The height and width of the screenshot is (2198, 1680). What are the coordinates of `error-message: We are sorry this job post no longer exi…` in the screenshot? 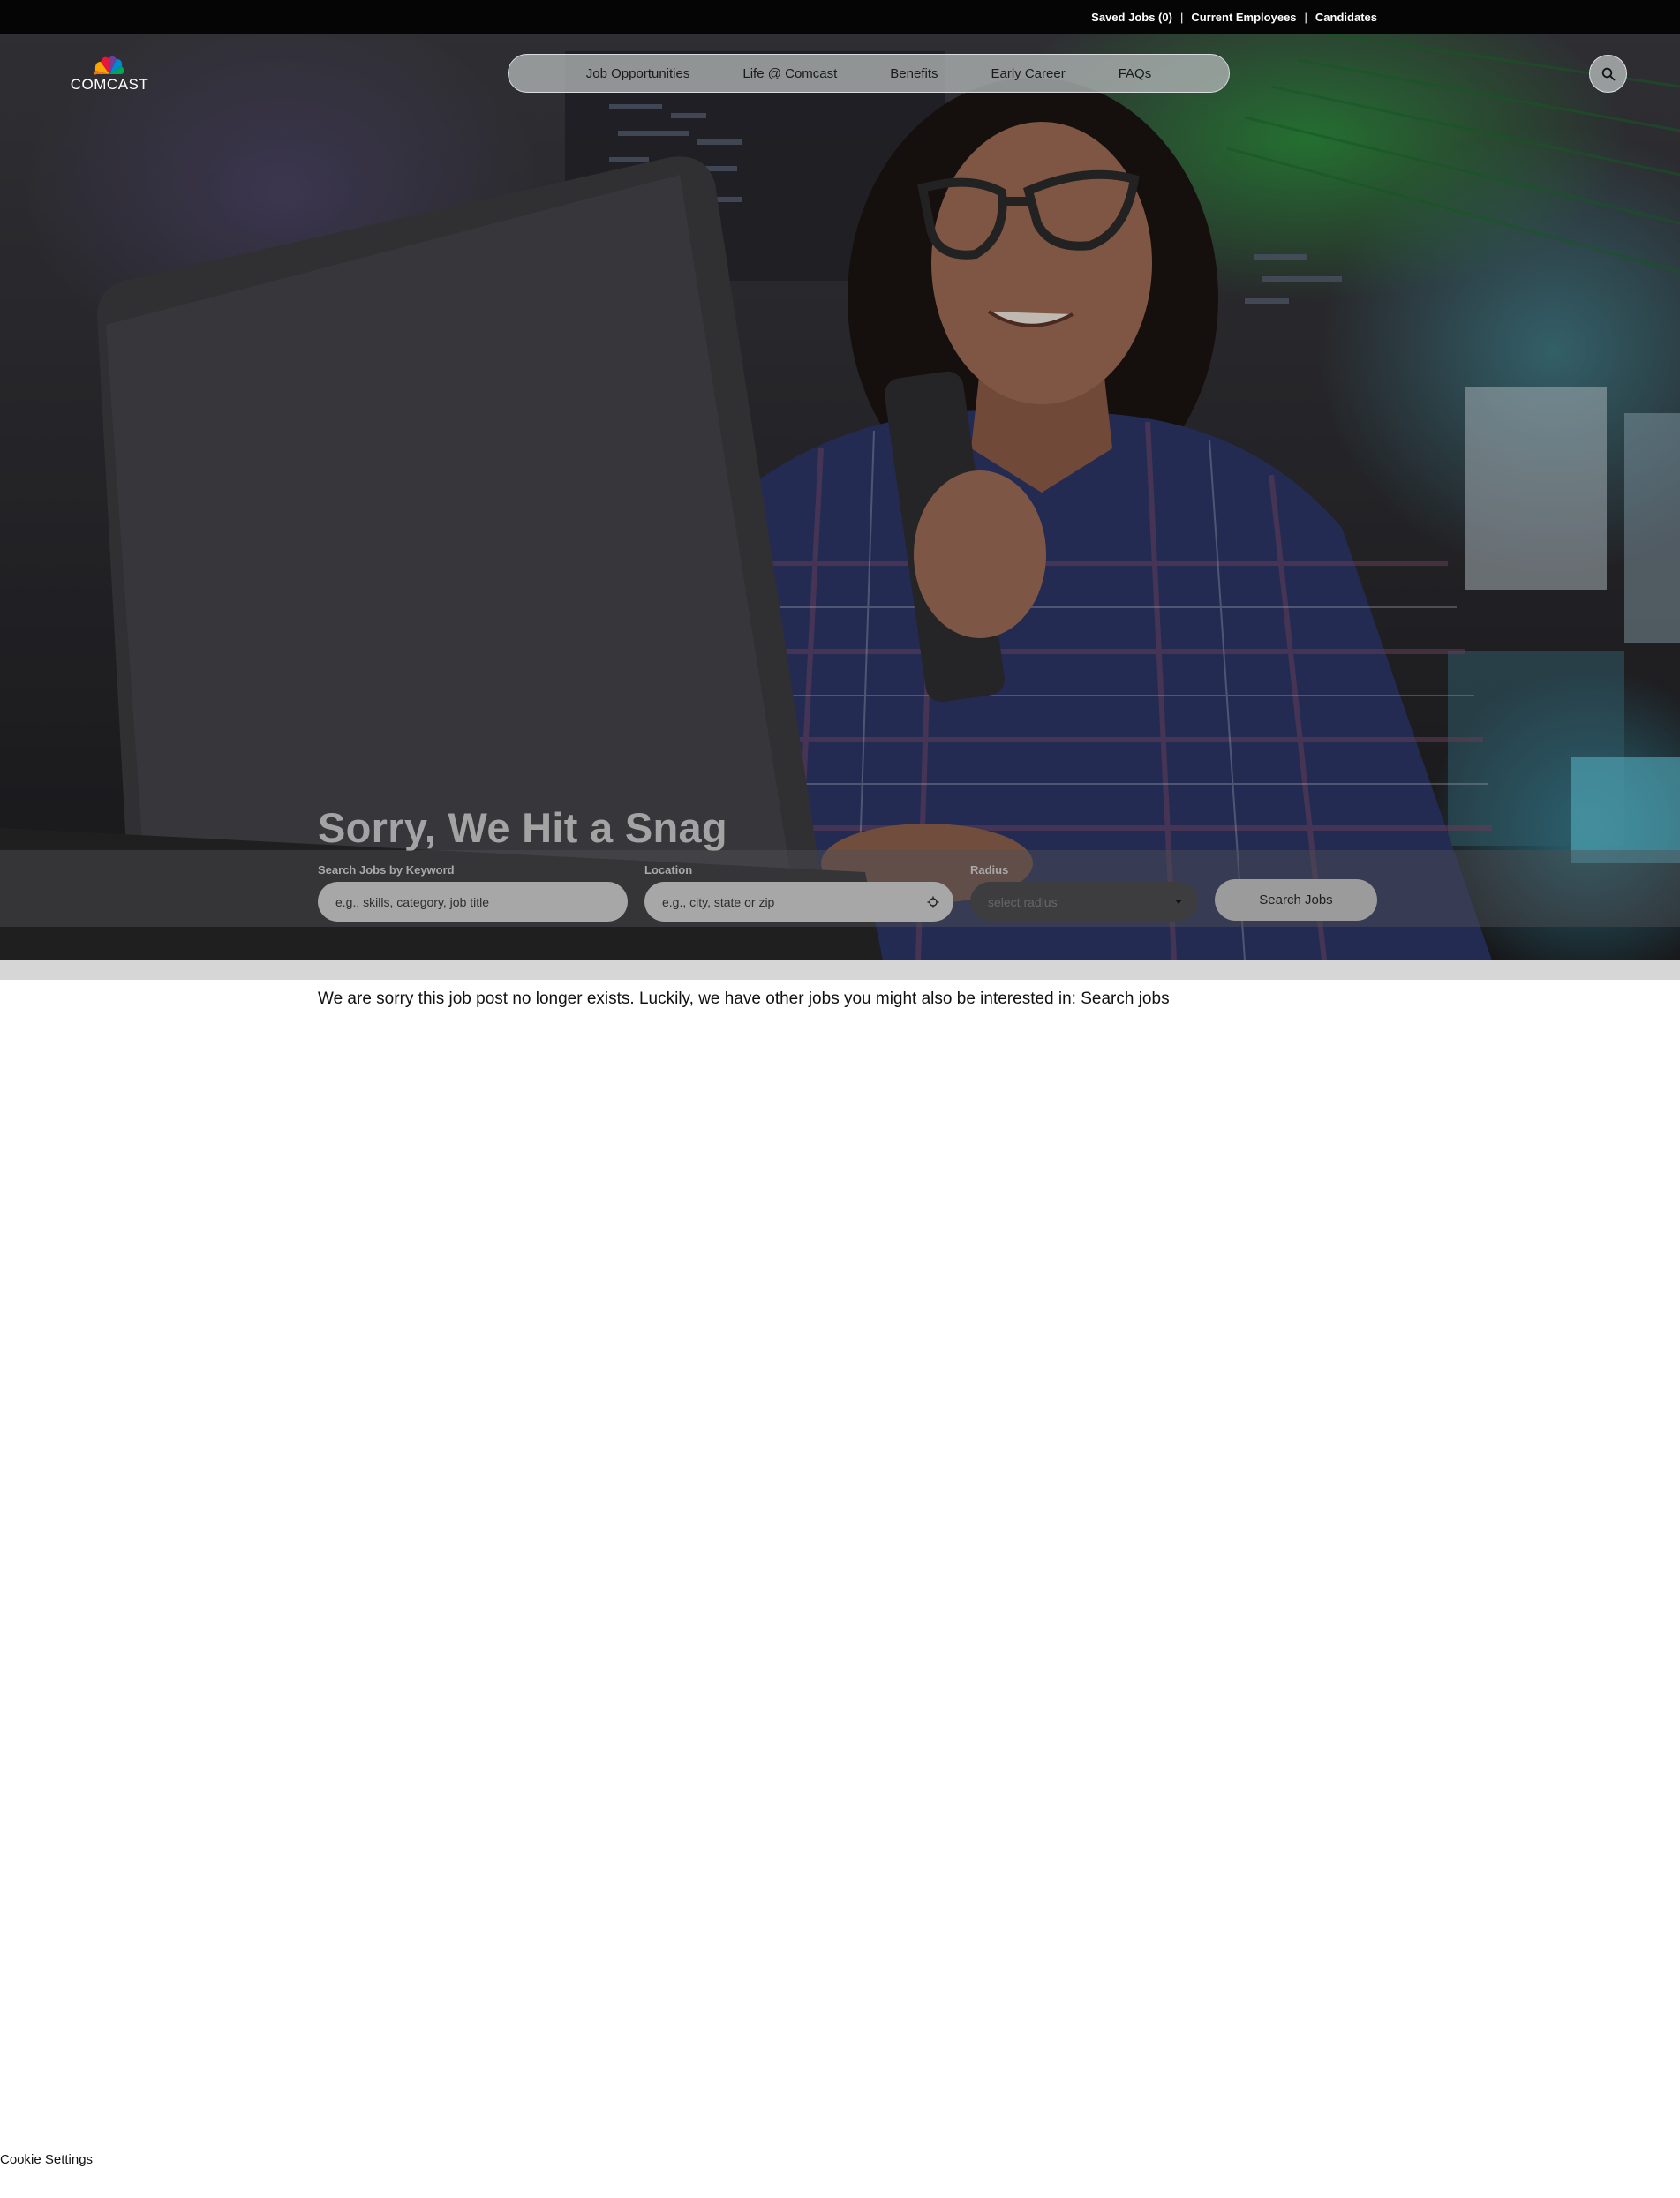 It's located at (744, 999).